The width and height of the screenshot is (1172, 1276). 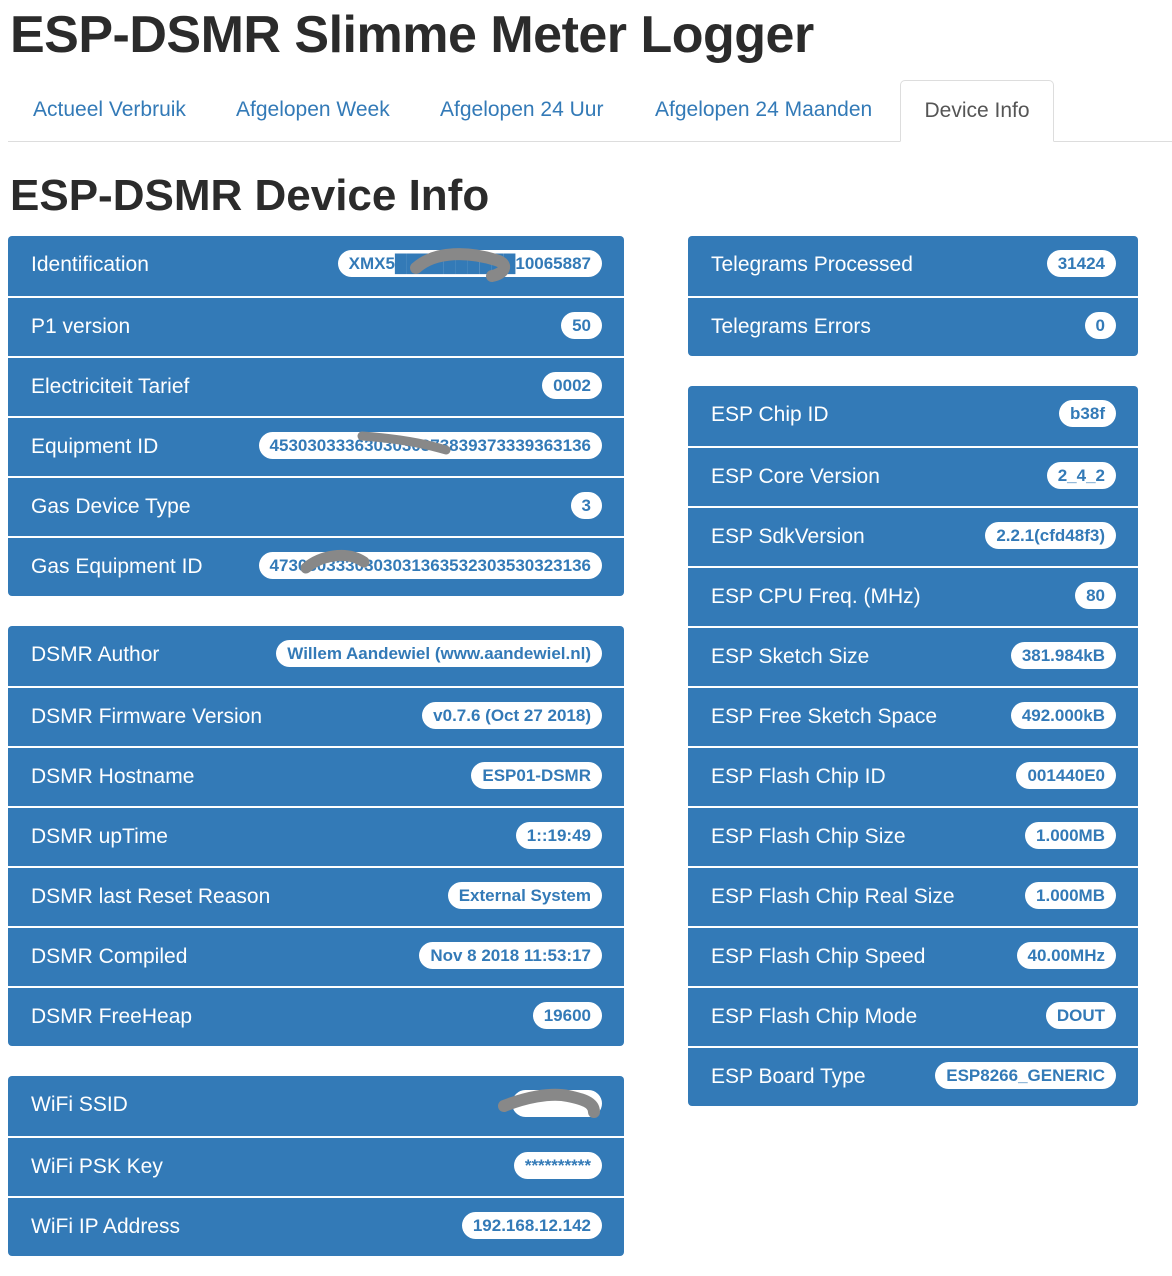 What do you see at coordinates (250, 195) in the screenshot?
I see `page-title: ESP-DSMR Device Info` at bounding box center [250, 195].